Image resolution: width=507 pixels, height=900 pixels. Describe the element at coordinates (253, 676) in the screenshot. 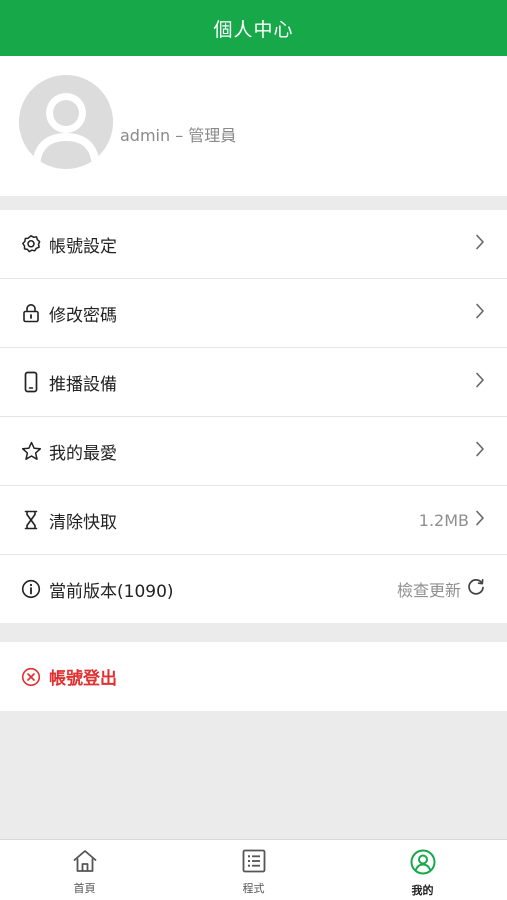

I see `logout-button: 帳號登出` at that location.